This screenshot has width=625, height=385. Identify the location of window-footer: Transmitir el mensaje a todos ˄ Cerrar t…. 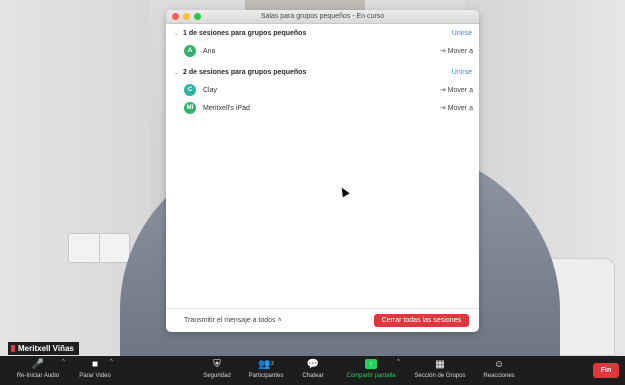
(322, 320).